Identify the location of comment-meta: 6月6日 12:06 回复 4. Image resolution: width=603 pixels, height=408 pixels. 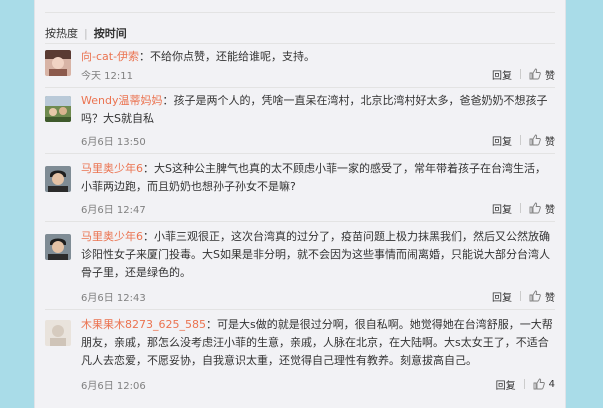
(318, 384).